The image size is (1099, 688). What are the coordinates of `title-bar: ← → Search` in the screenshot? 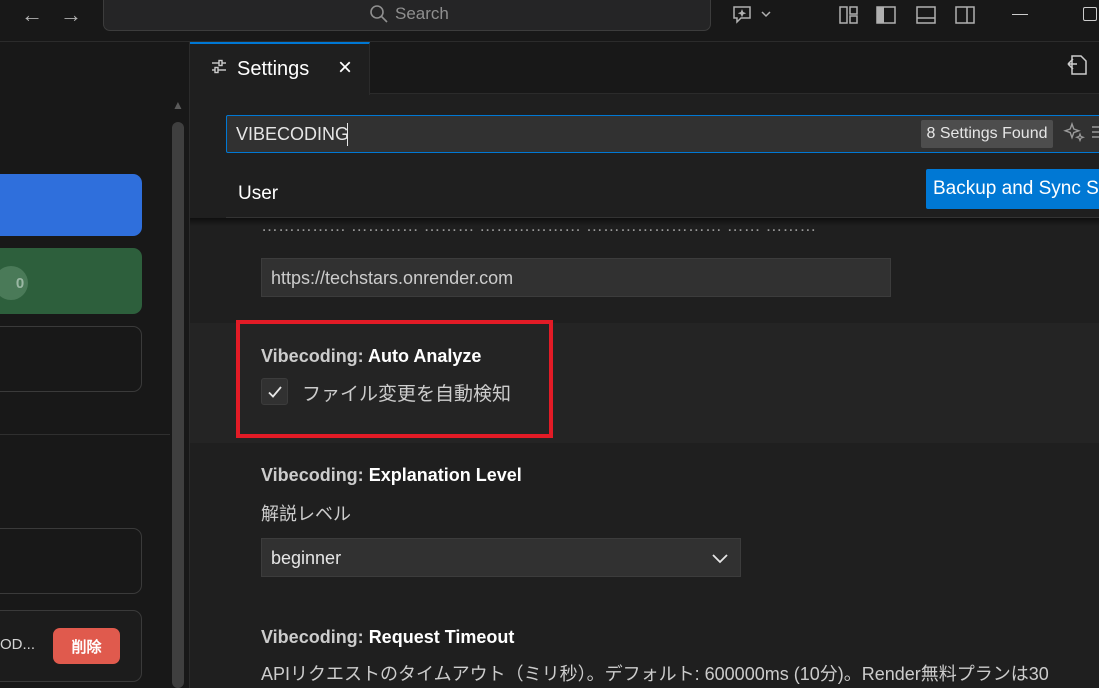 It's located at (549, 21).